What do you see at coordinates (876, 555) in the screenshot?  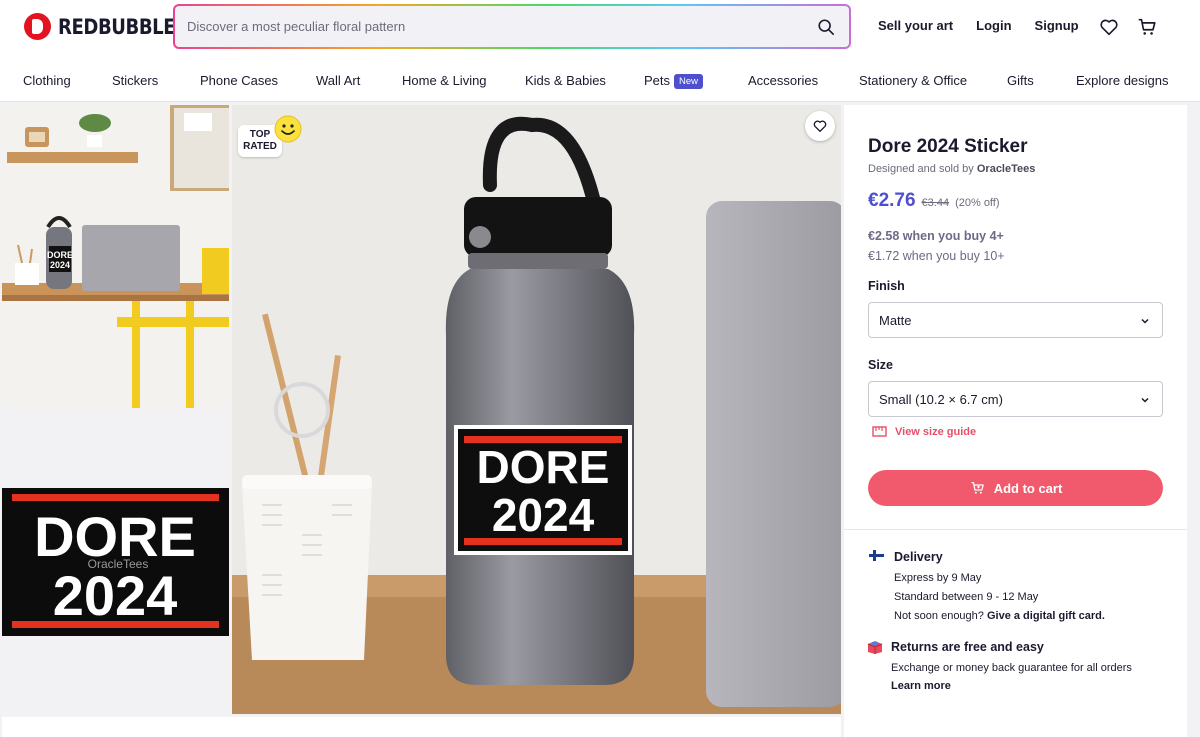 I see `finland-flag-icon` at bounding box center [876, 555].